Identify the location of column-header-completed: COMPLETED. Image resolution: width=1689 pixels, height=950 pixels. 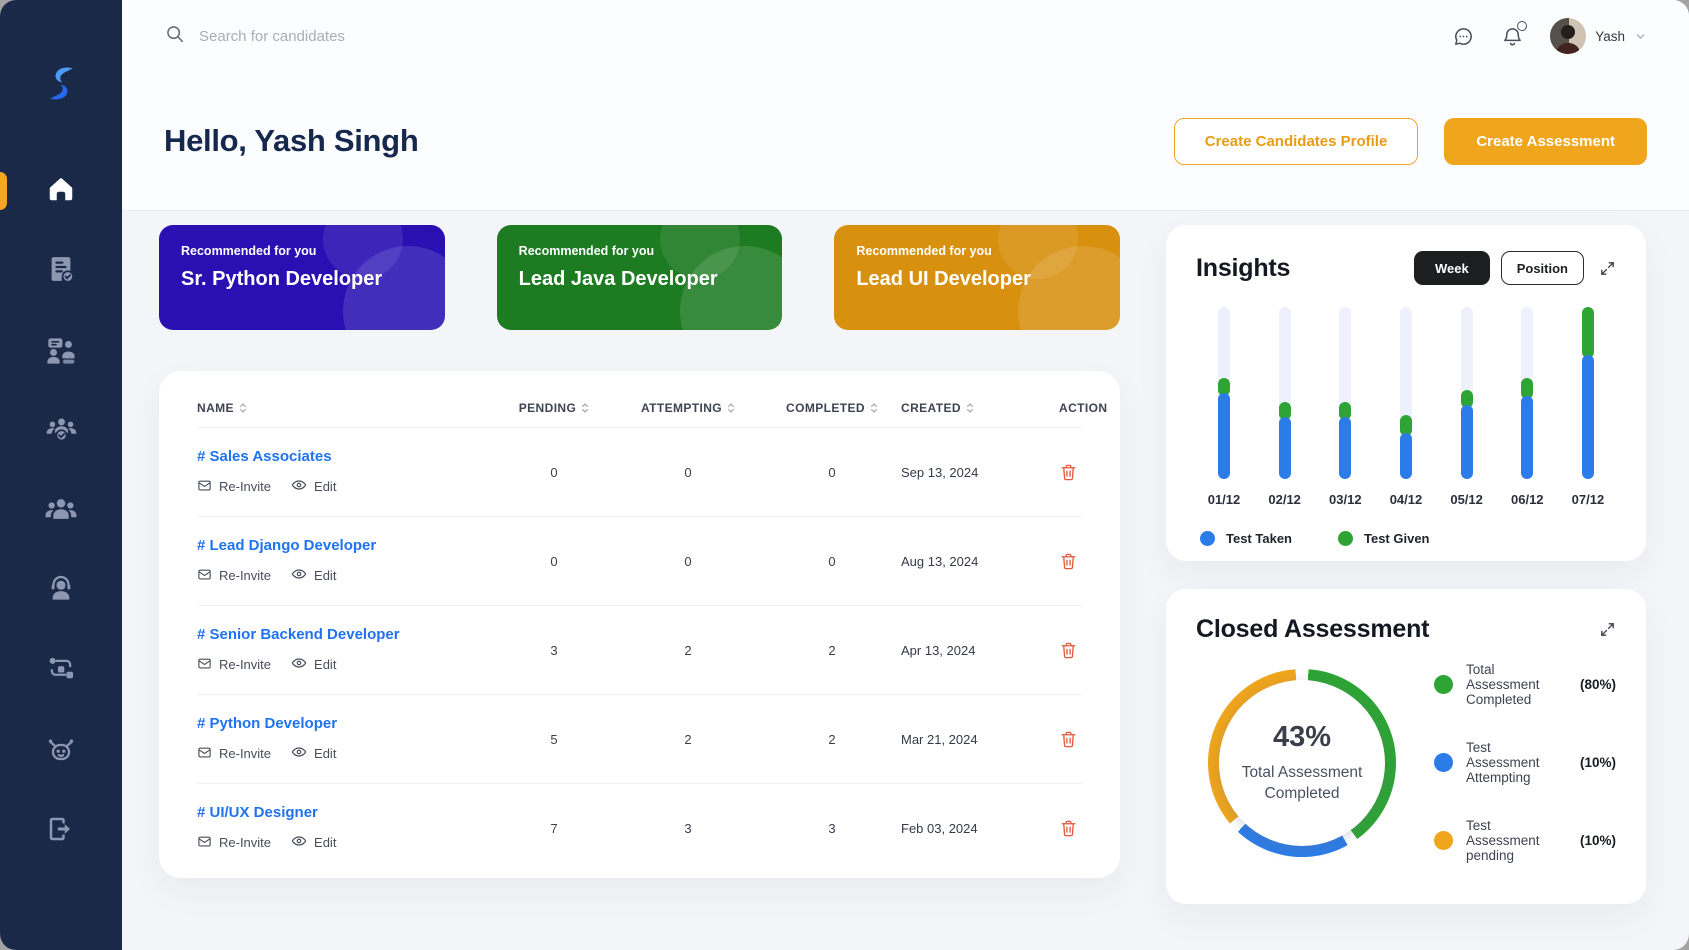
(832, 408).